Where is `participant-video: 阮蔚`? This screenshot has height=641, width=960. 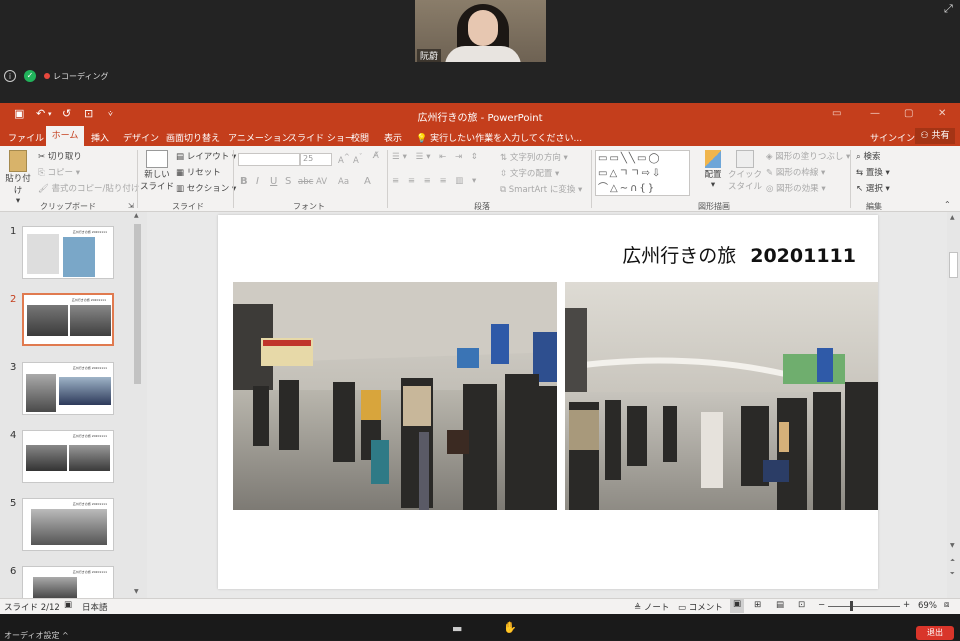
participant-video: 阮蔚 is located at coordinates (480, 31).